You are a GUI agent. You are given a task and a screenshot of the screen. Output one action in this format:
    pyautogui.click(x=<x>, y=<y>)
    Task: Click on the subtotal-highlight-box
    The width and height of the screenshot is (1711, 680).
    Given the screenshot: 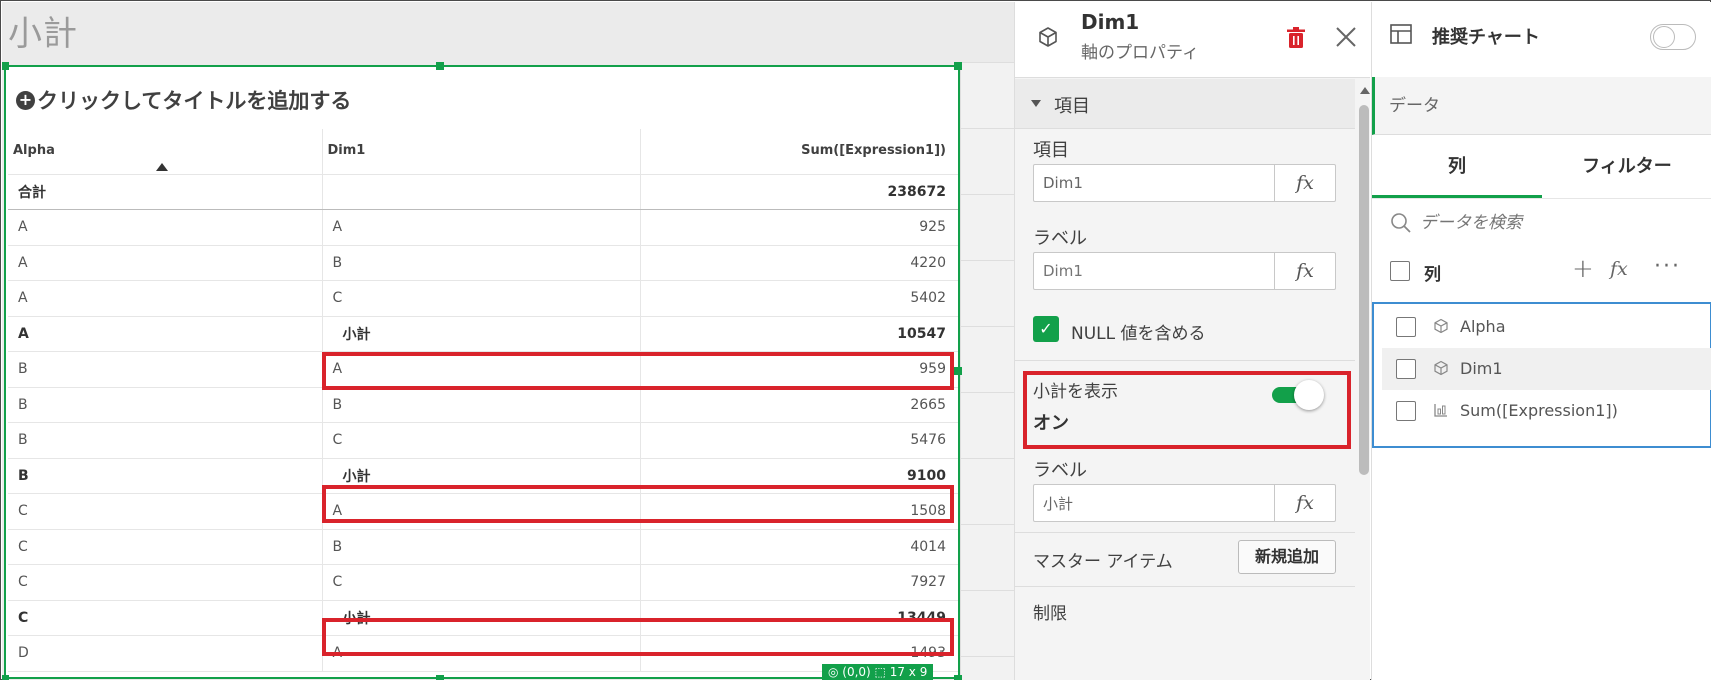 What is the action you would take?
    pyautogui.click(x=1187, y=410)
    